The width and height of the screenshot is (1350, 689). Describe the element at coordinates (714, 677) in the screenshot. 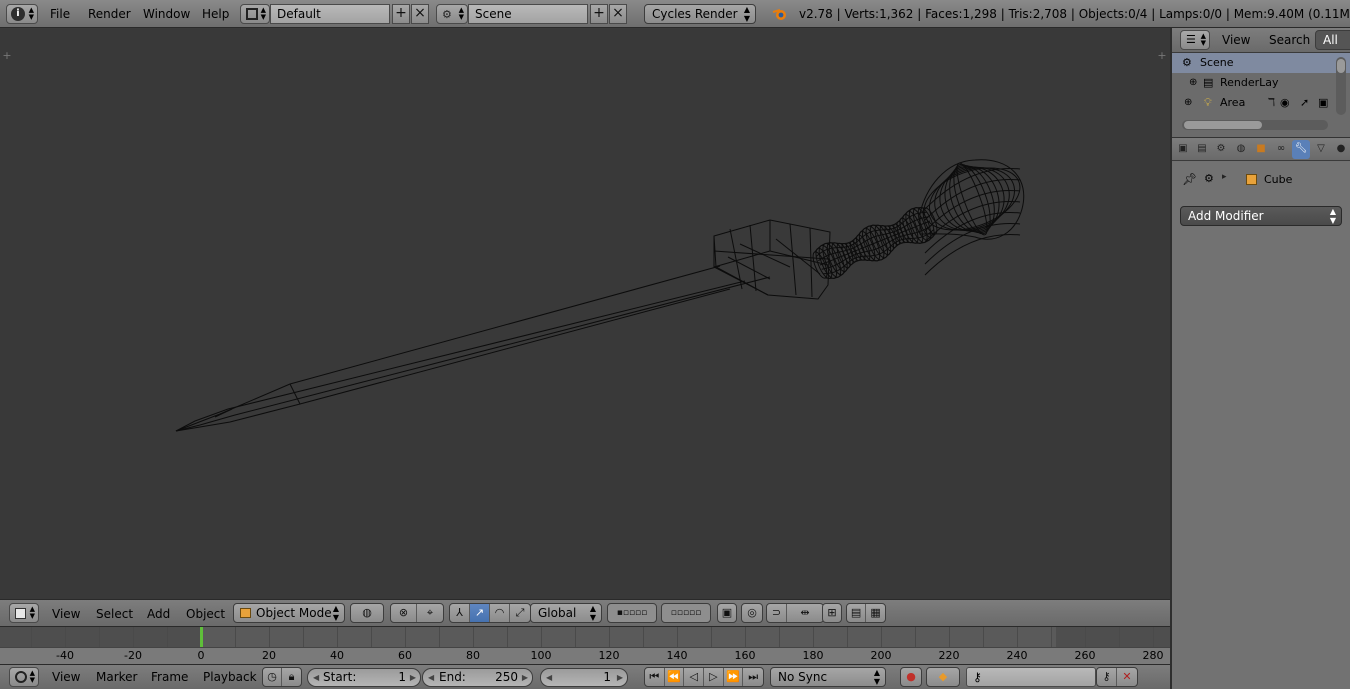

I see `play-icon: ▷` at that location.